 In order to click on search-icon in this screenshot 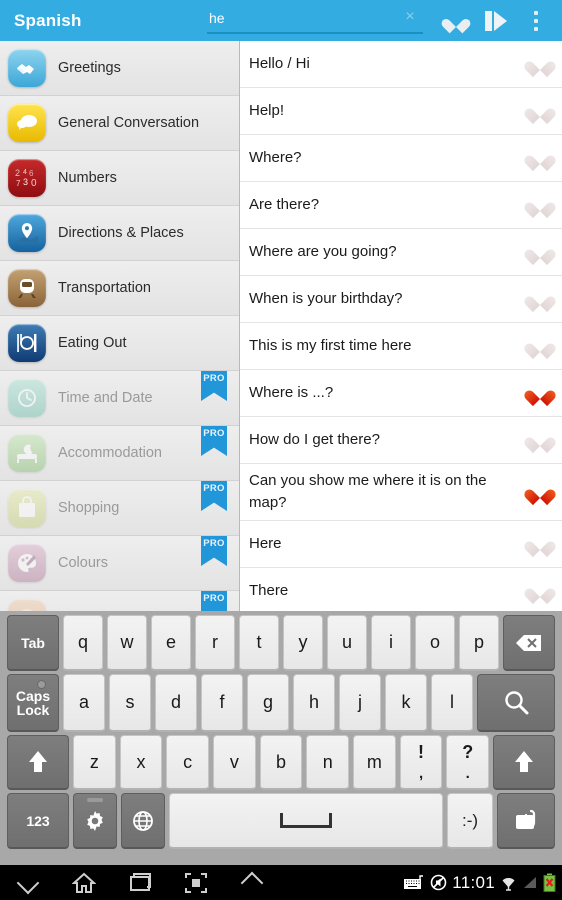, I will do `click(517, 702)`.